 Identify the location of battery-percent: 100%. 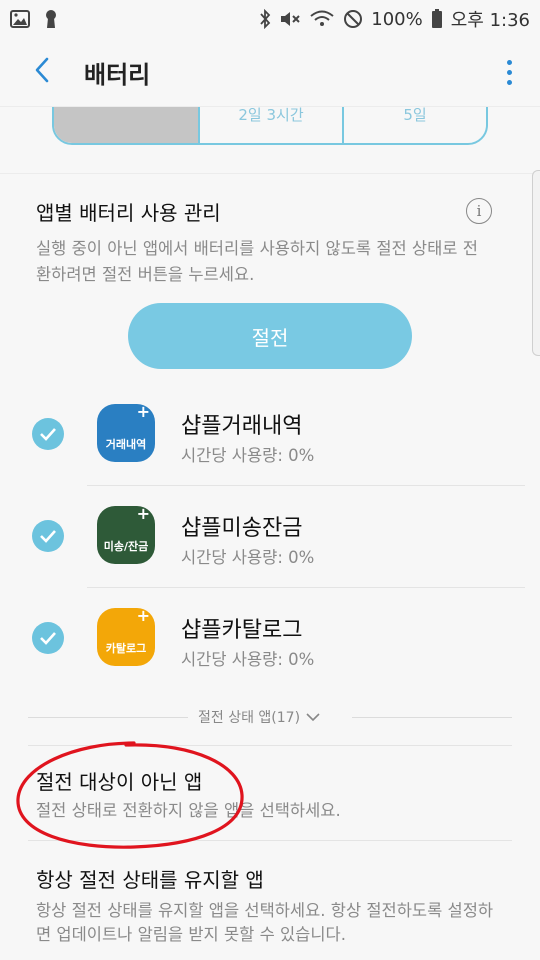
(397, 19).